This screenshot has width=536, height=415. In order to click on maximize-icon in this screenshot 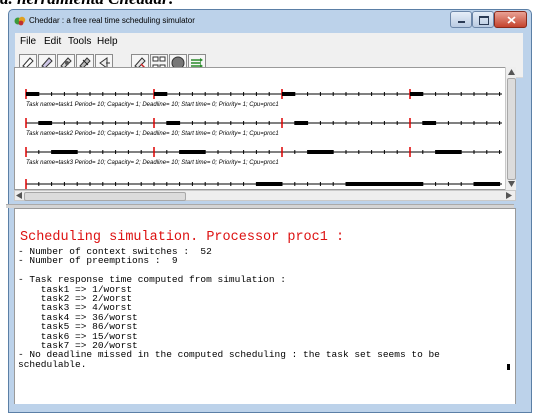, I will do `click(484, 20)`.